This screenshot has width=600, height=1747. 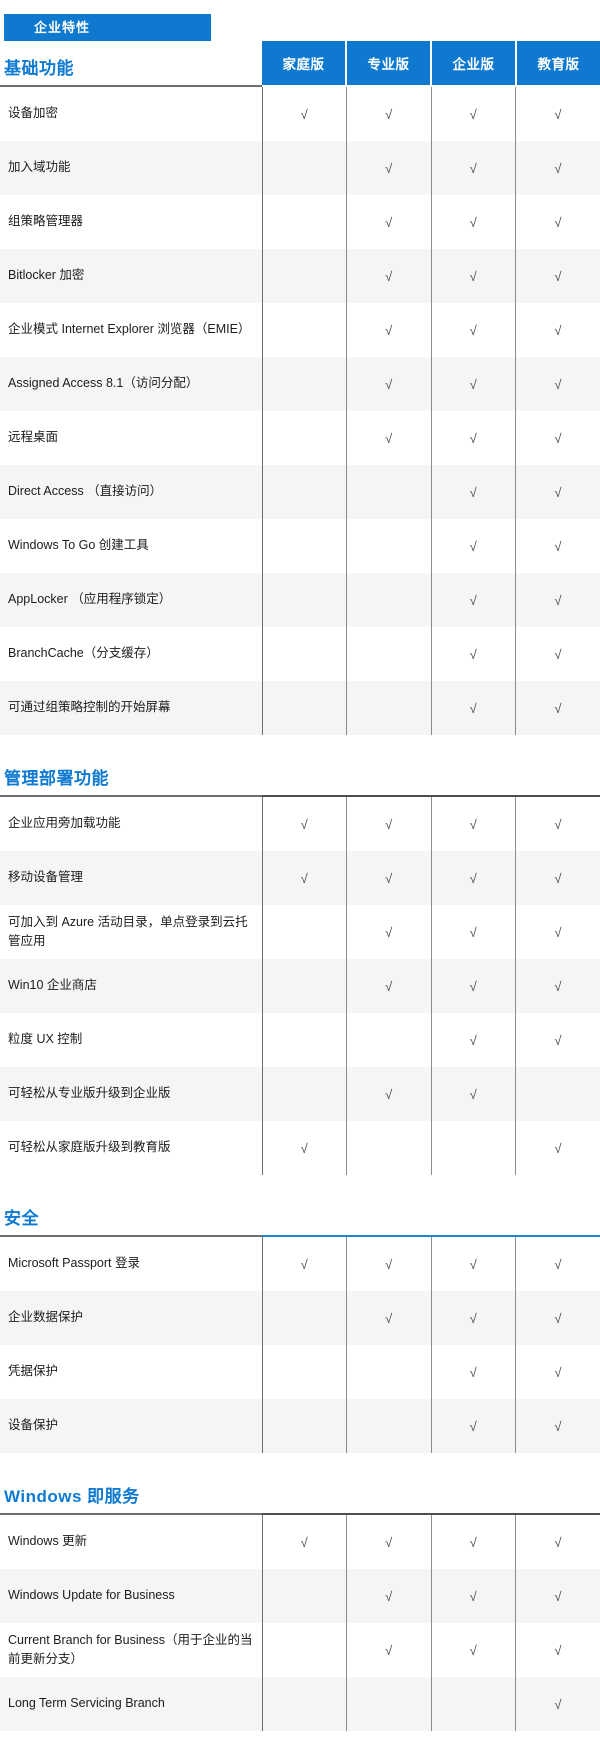 What do you see at coordinates (56, 776) in the screenshot?
I see `section-title: 管理部署功能` at bounding box center [56, 776].